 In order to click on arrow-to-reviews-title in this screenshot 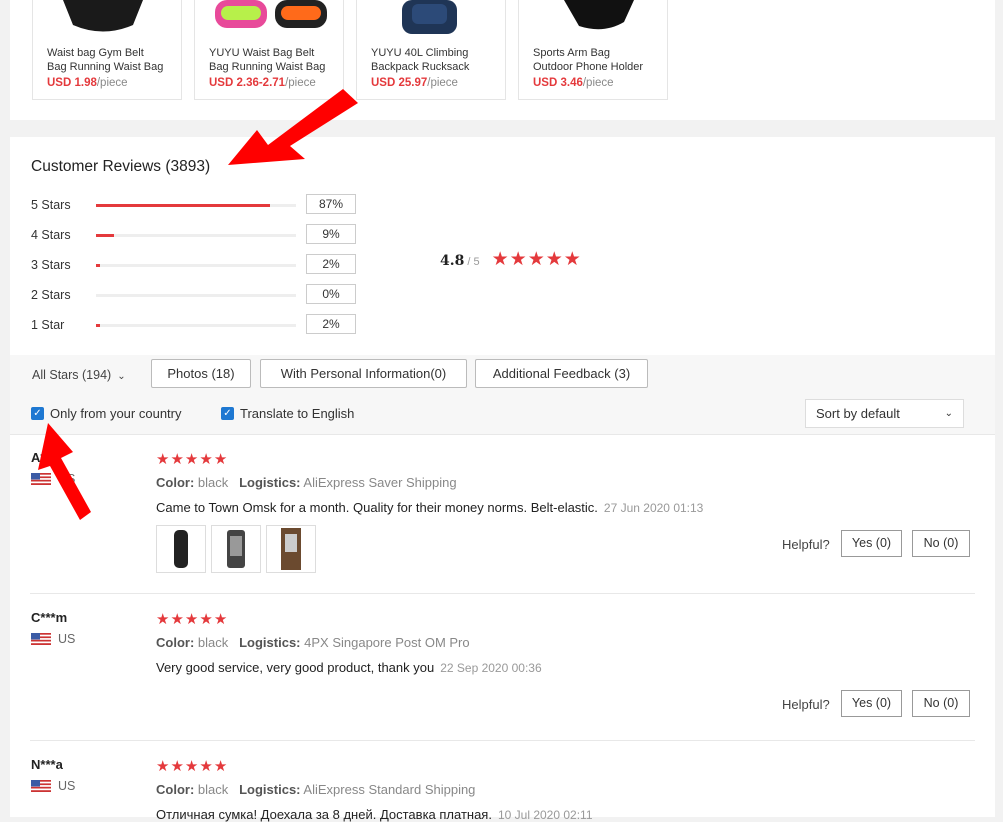, I will do `click(293, 127)`.